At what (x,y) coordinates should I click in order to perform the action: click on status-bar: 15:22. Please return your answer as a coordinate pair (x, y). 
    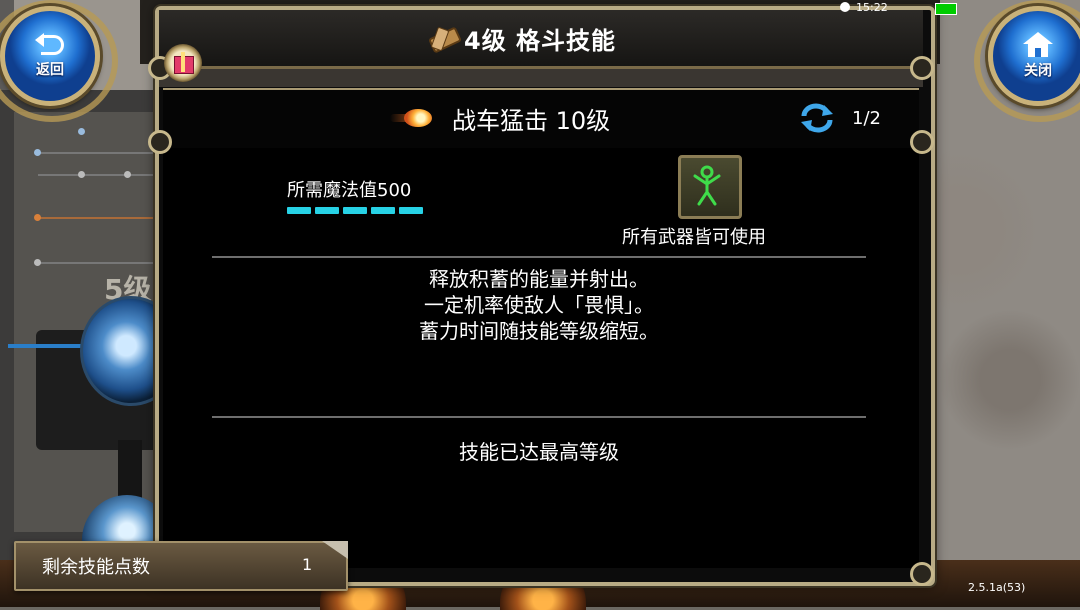
    Looking at the image, I should click on (895, 7).